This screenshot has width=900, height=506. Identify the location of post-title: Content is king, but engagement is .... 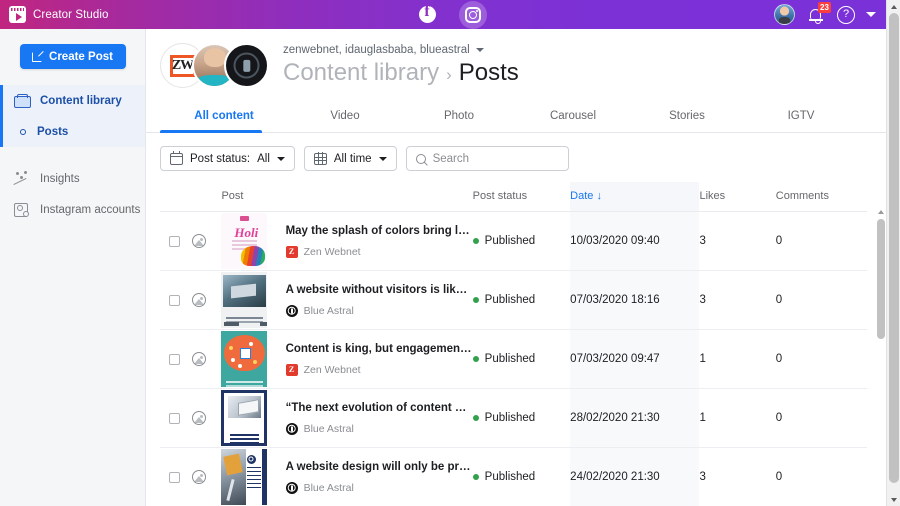
(379, 349).